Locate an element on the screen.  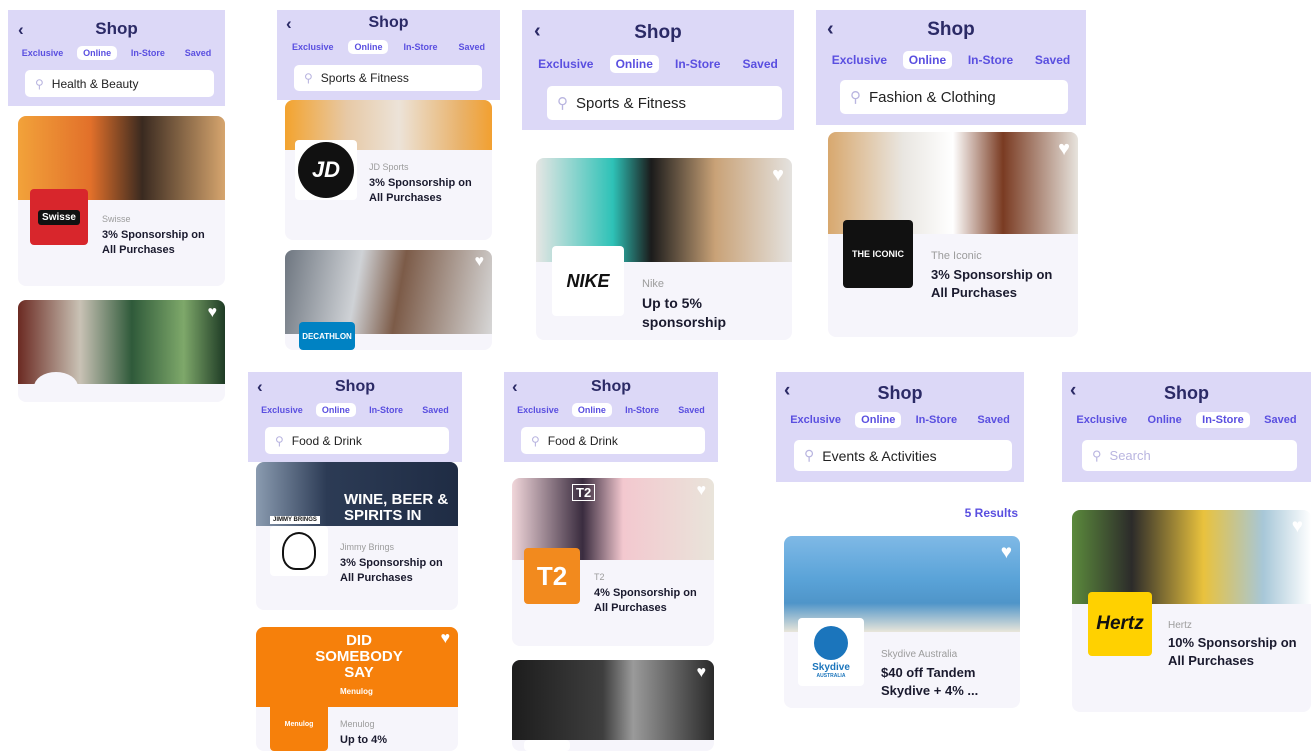
logo-text: JD is located at coordinates (326, 170).